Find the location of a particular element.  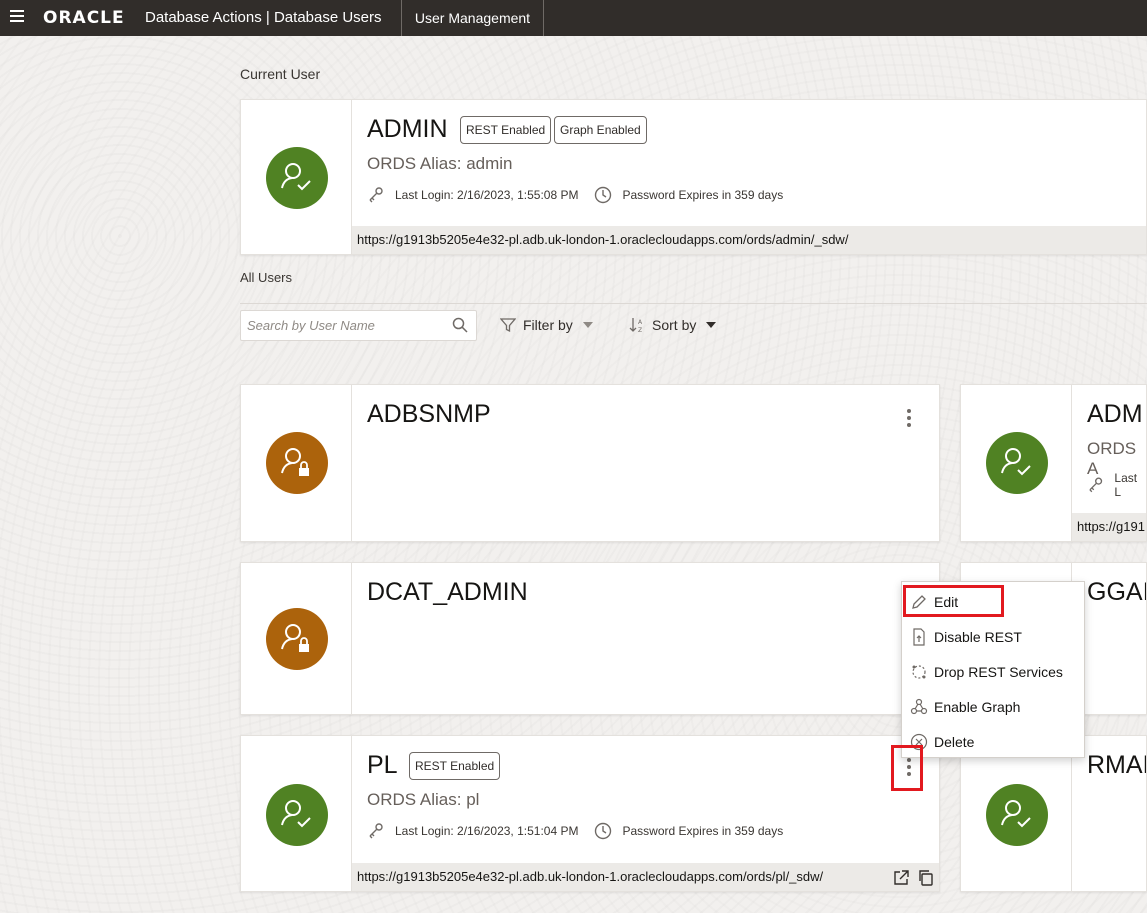

sort-by-button: AZ Sort by is located at coordinates (672, 325).